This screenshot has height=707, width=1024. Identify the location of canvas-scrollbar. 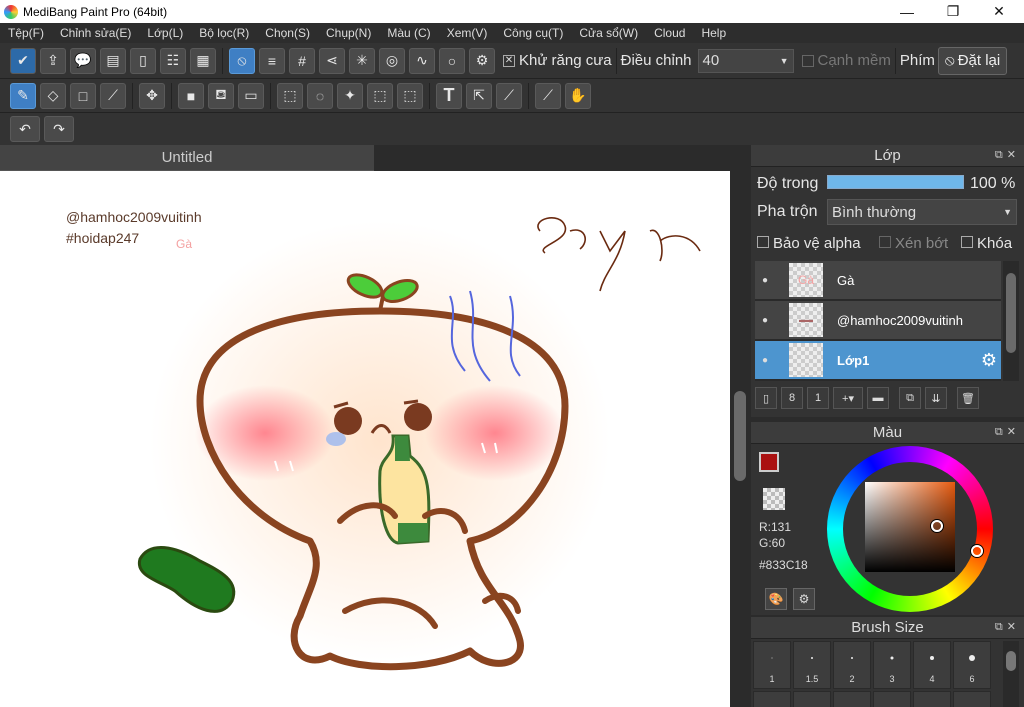
(740, 439).